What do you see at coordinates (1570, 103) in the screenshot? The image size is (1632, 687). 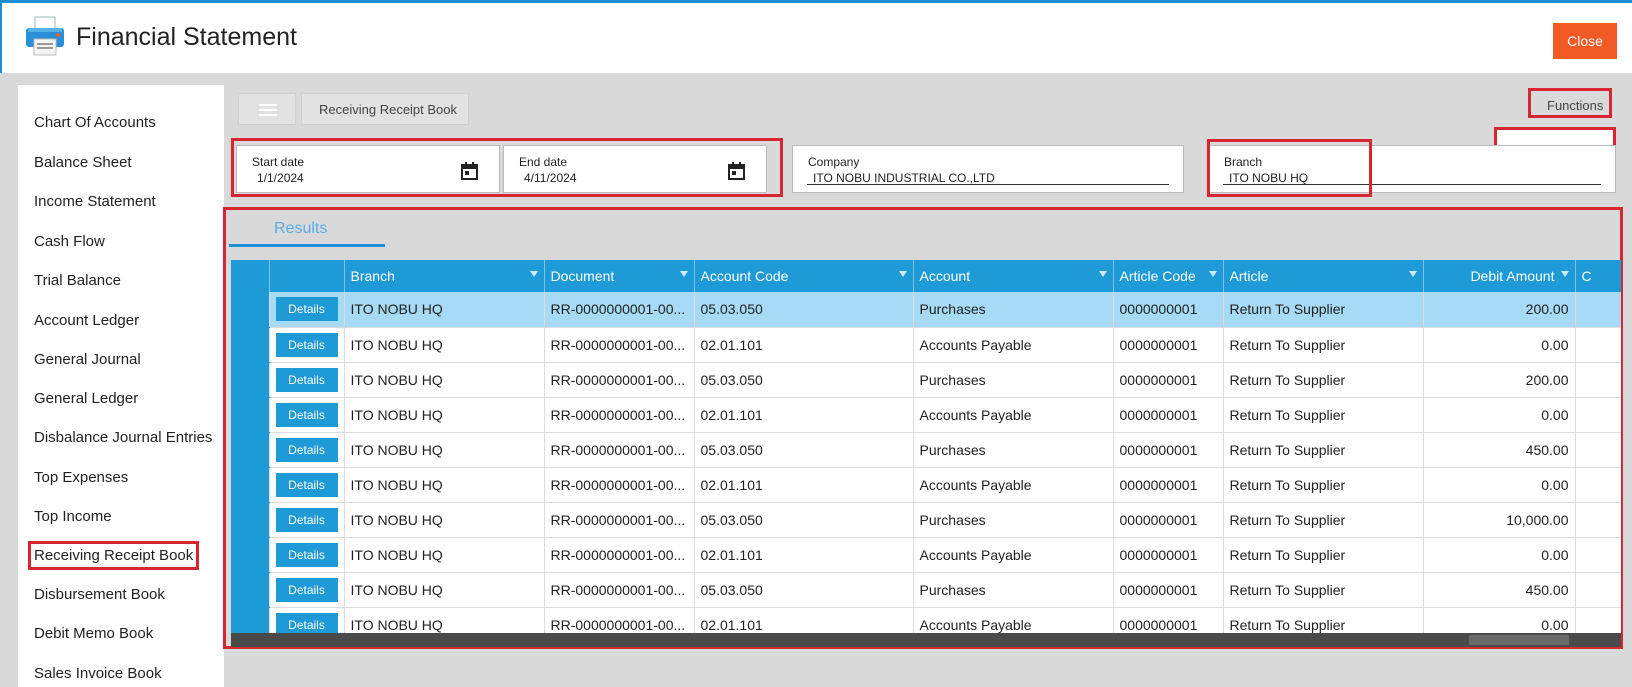 I see `functions-button: Functions` at bounding box center [1570, 103].